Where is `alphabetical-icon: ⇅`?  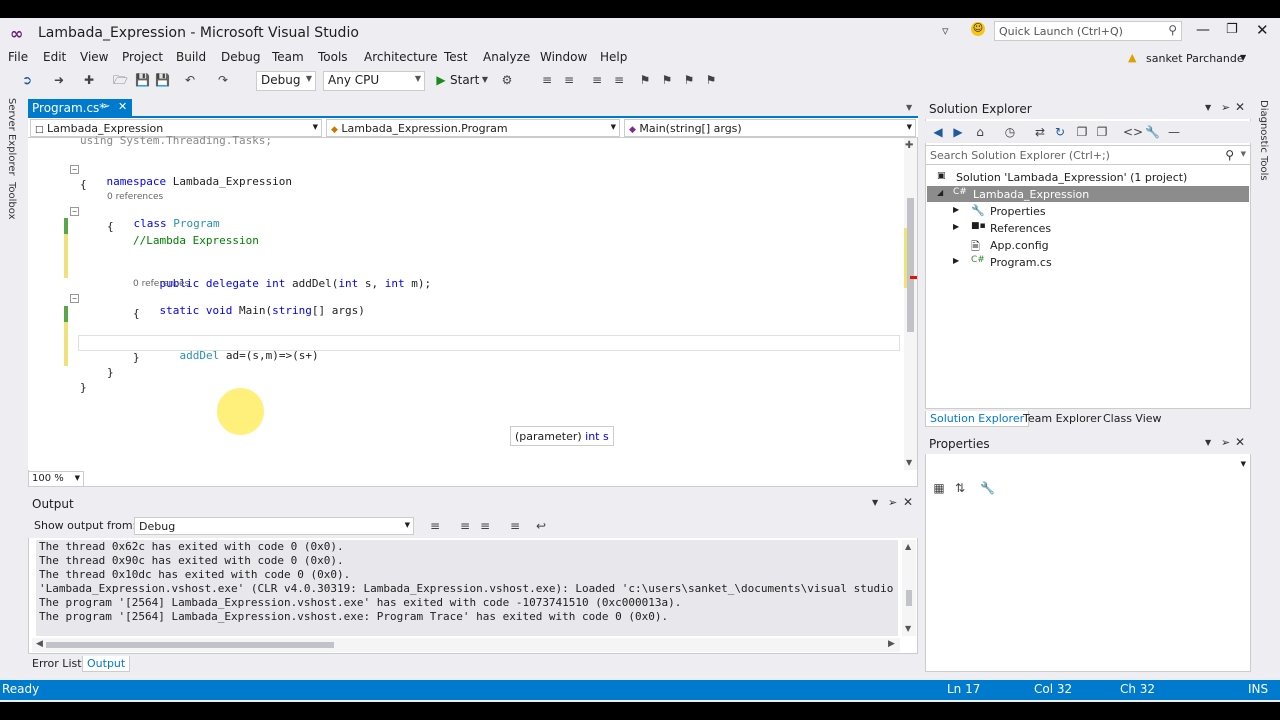
alphabetical-icon: ⇅ is located at coordinates (960, 488).